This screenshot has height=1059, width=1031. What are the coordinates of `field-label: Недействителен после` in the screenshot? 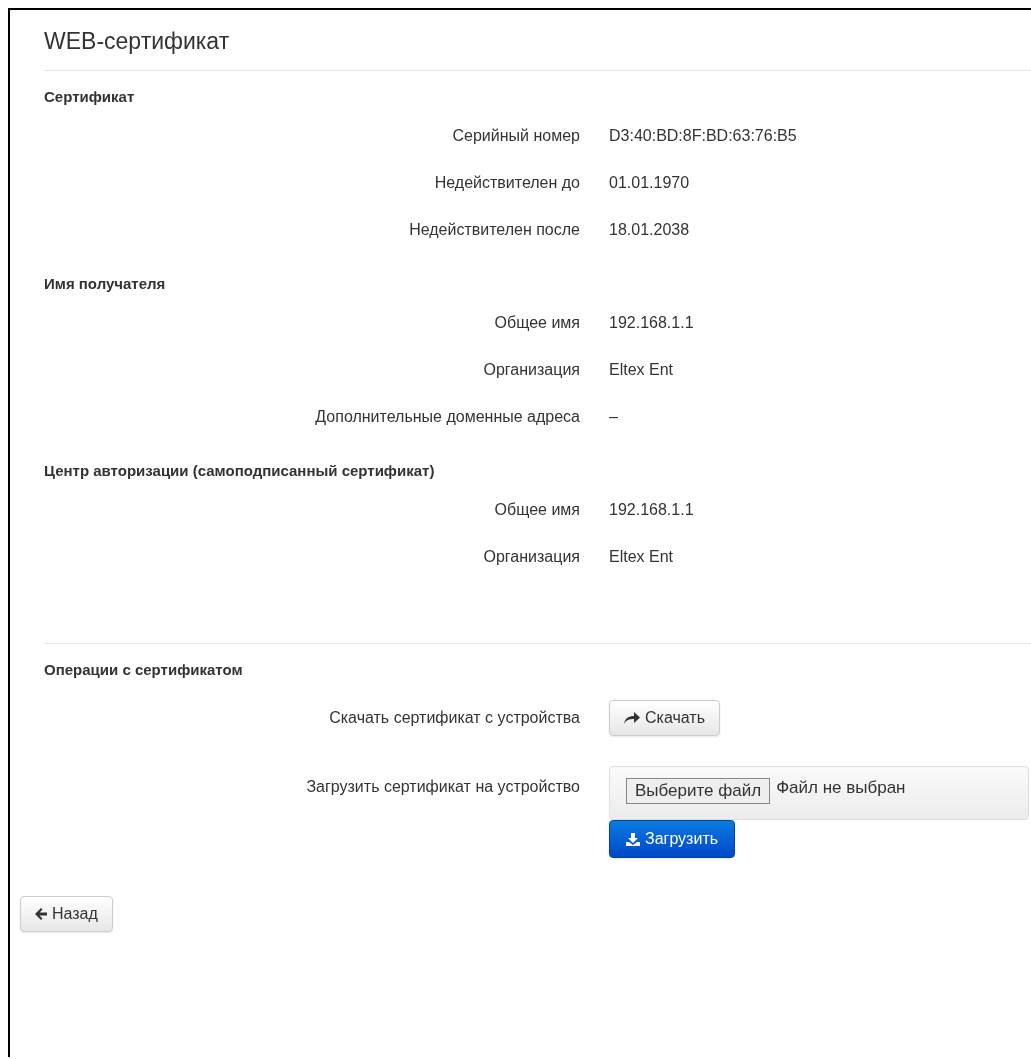 It's located at (494, 229).